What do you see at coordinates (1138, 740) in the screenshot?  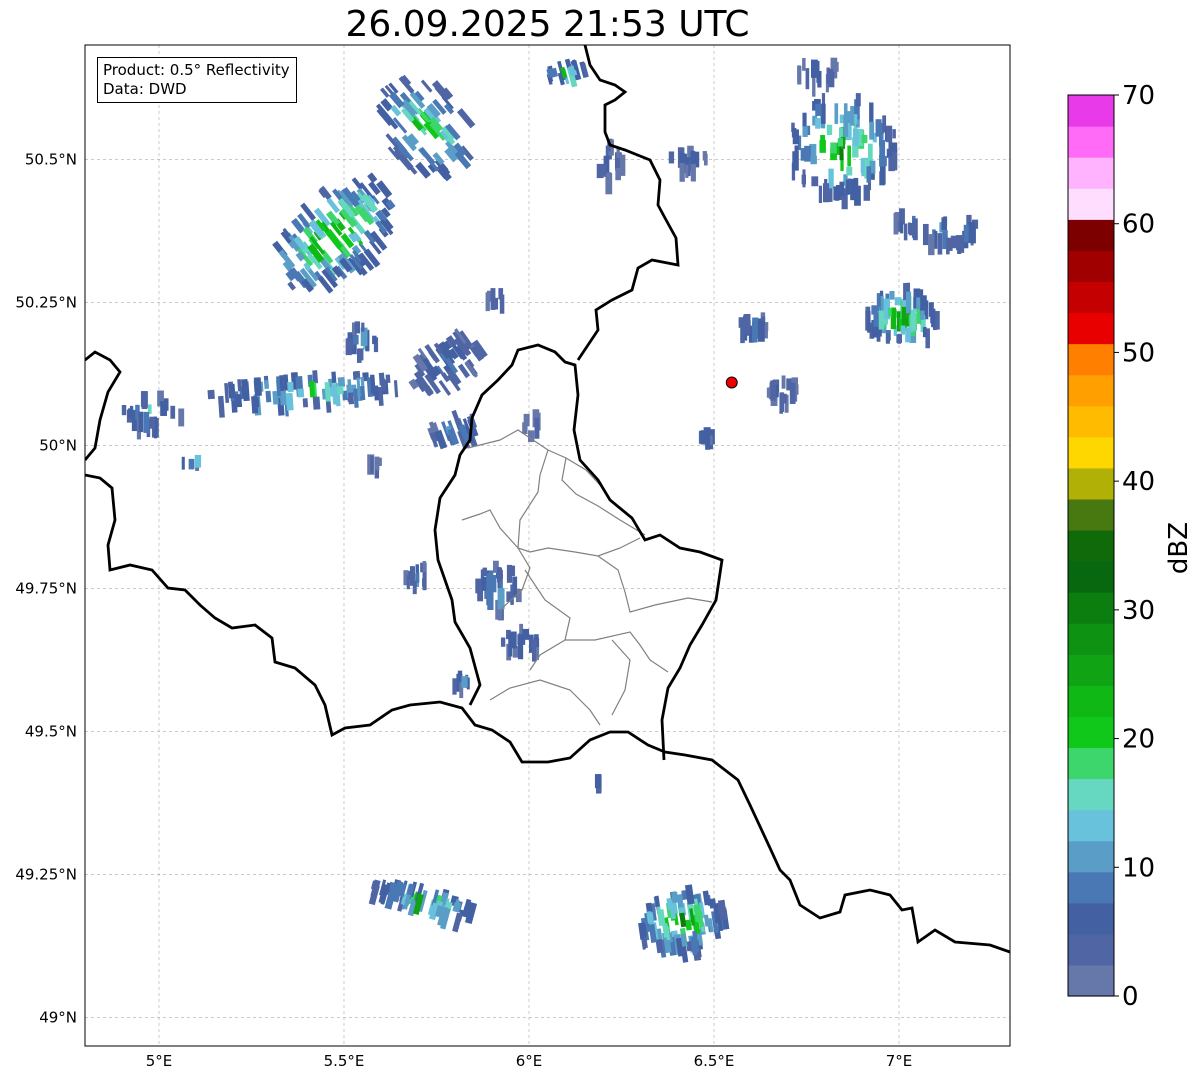 I see `colorbar-tick-label: 20` at bounding box center [1138, 740].